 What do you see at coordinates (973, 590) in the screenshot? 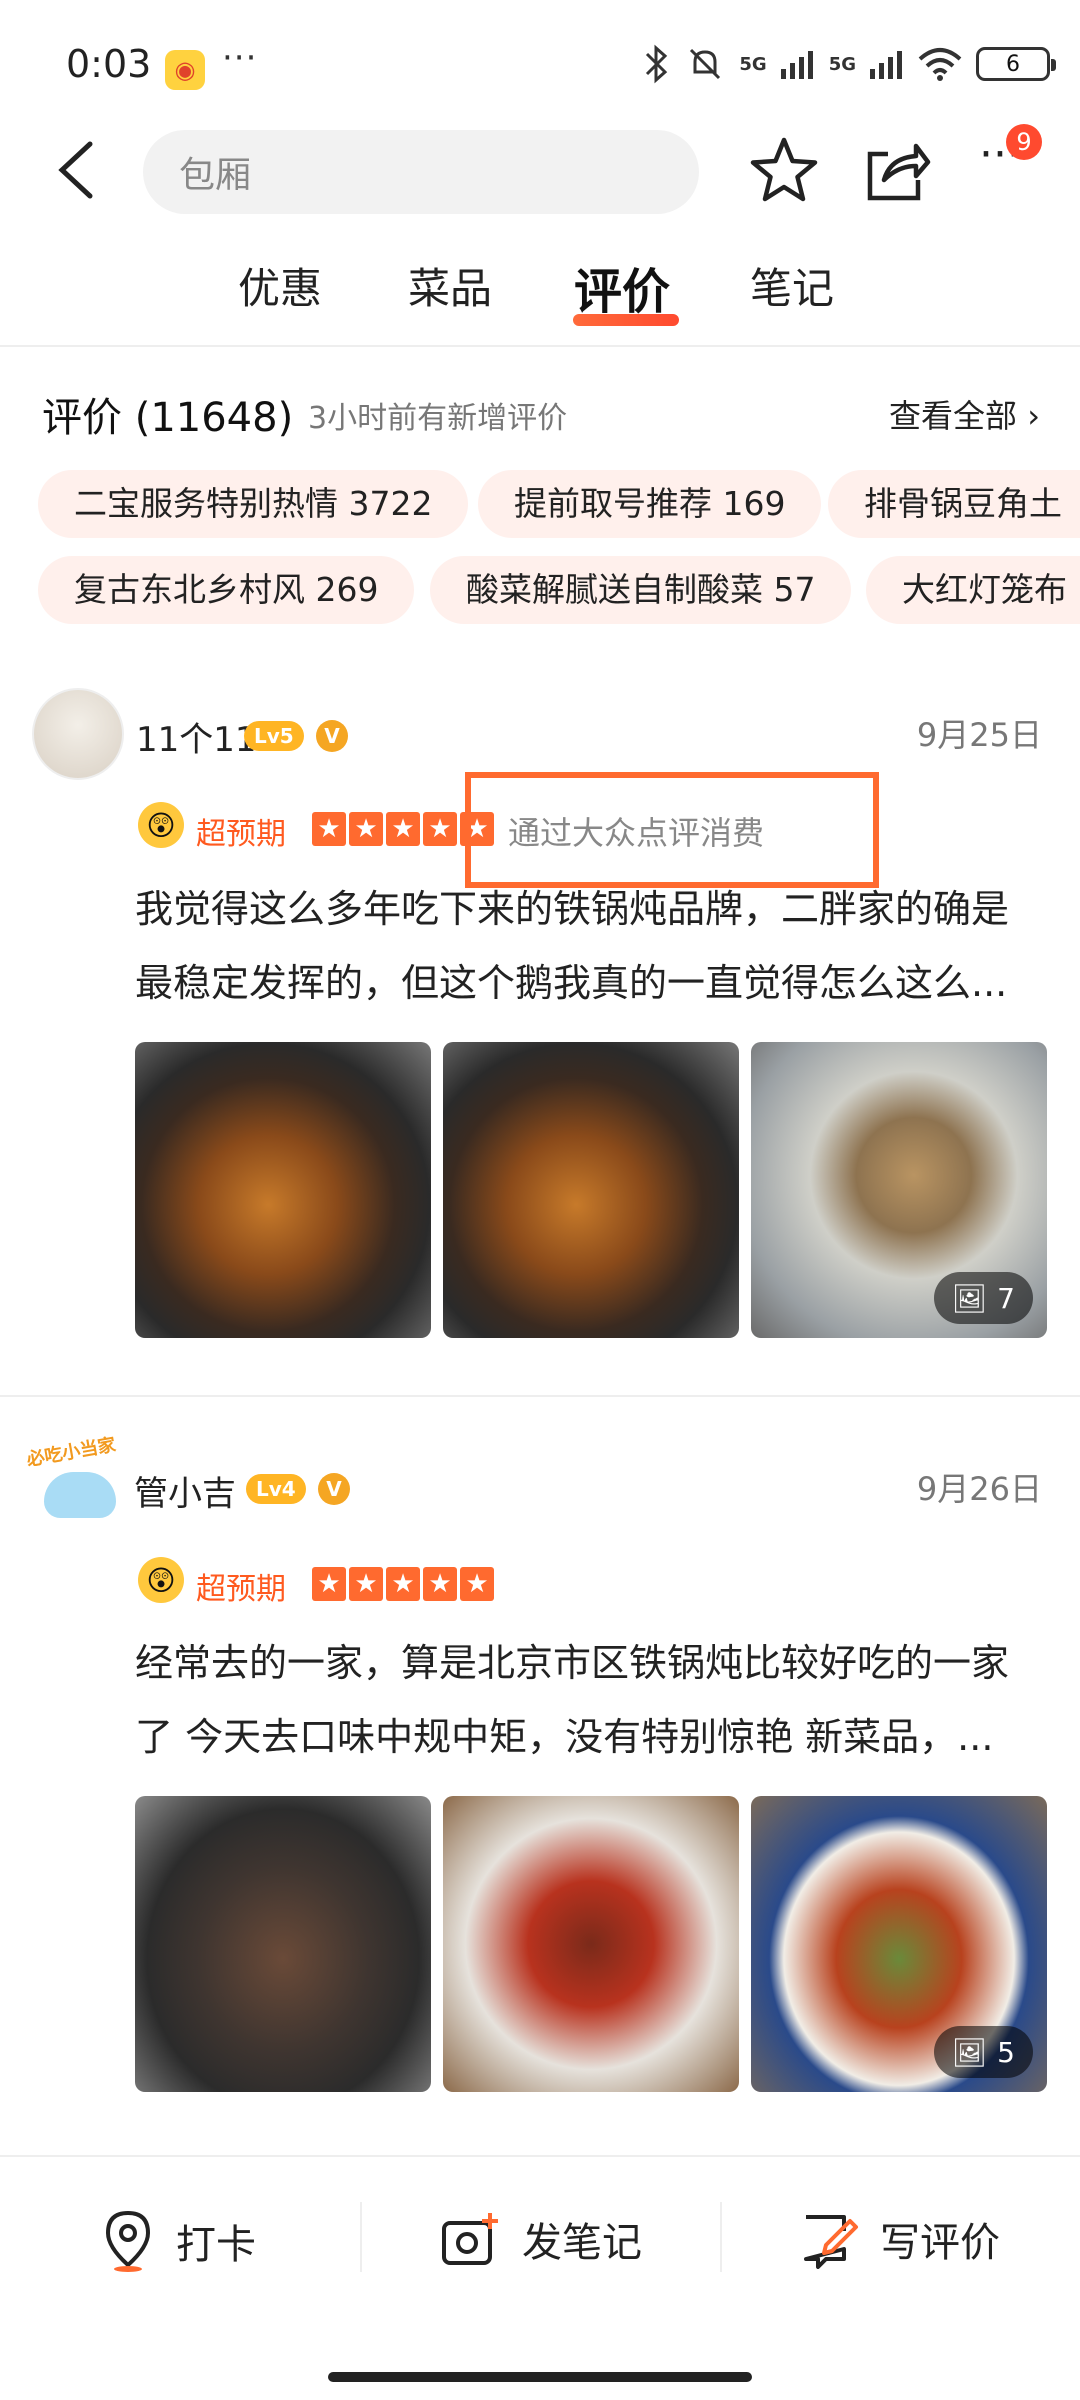
I see `review-tag: 大红灯笼布` at bounding box center [973, 590].